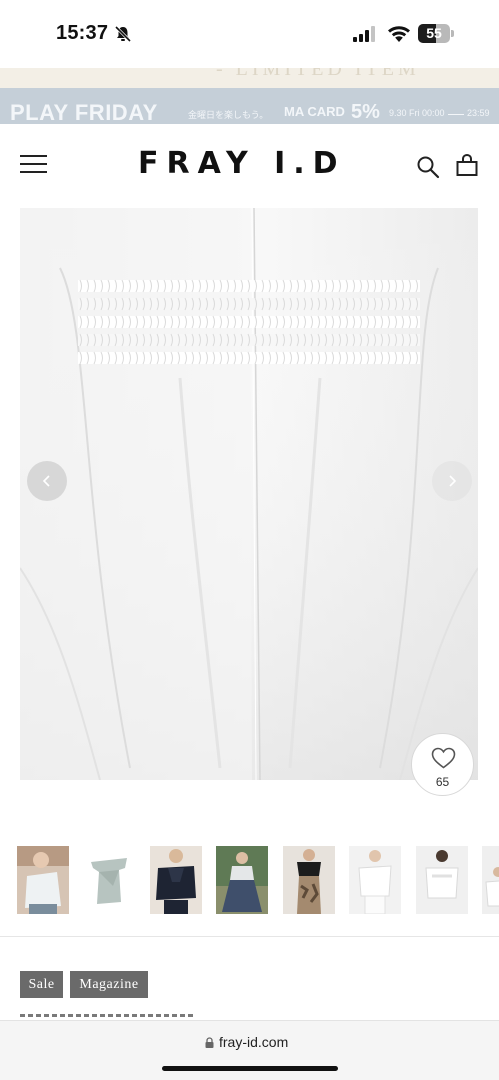  Describe the element at coordinates (318, 74) in the screenshot. I see `limited-item-text: - LIMITED ITEM` at that location.